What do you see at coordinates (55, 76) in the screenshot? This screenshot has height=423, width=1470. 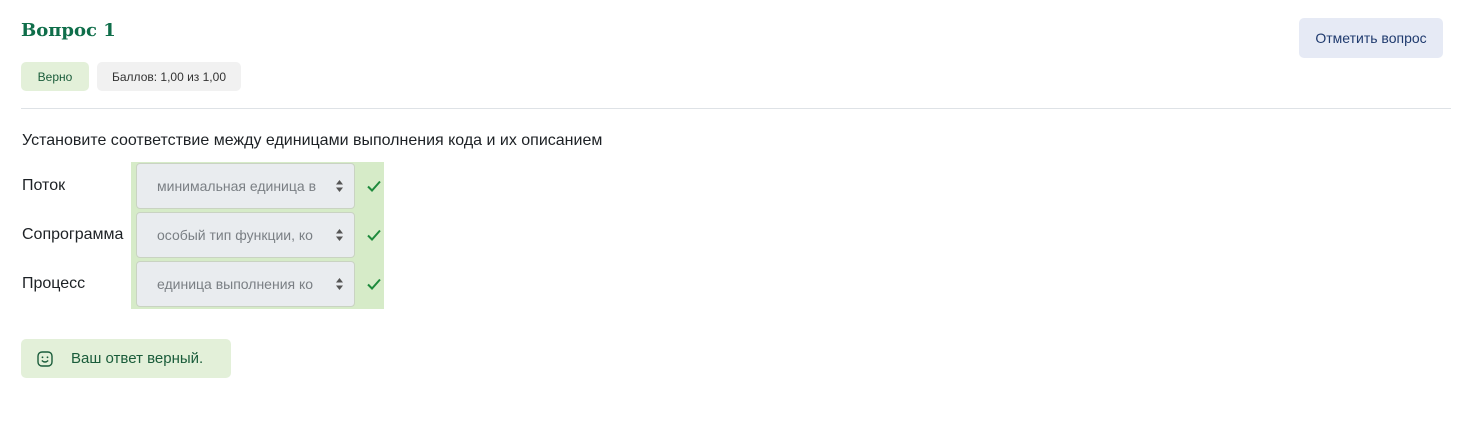 I see `status-badge: Верно` at bounding box center [55, 76].